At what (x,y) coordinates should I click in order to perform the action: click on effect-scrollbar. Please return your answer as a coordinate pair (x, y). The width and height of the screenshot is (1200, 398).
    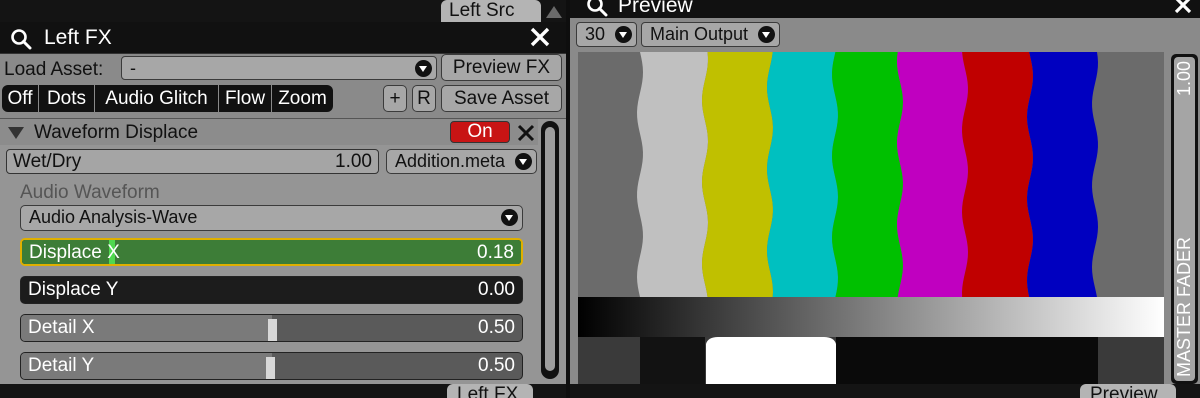
    Looking at the image, I should click on (550, 250).